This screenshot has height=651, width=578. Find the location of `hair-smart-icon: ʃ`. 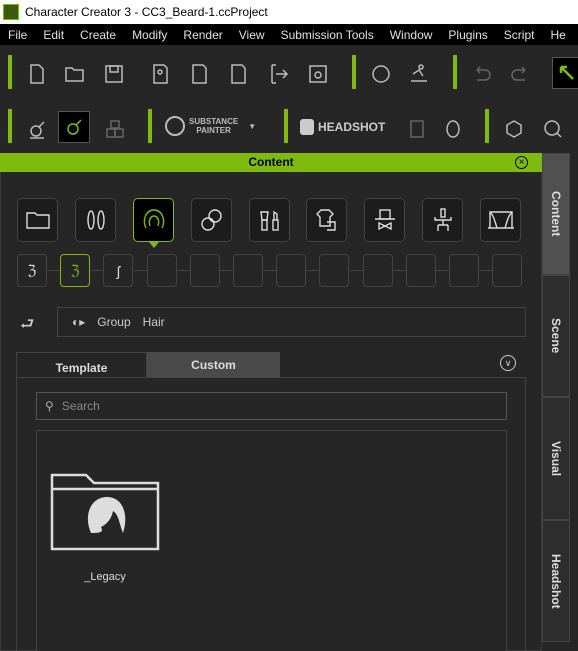

hair-smart-icon: ʃ is located at coordinates (118, 270).